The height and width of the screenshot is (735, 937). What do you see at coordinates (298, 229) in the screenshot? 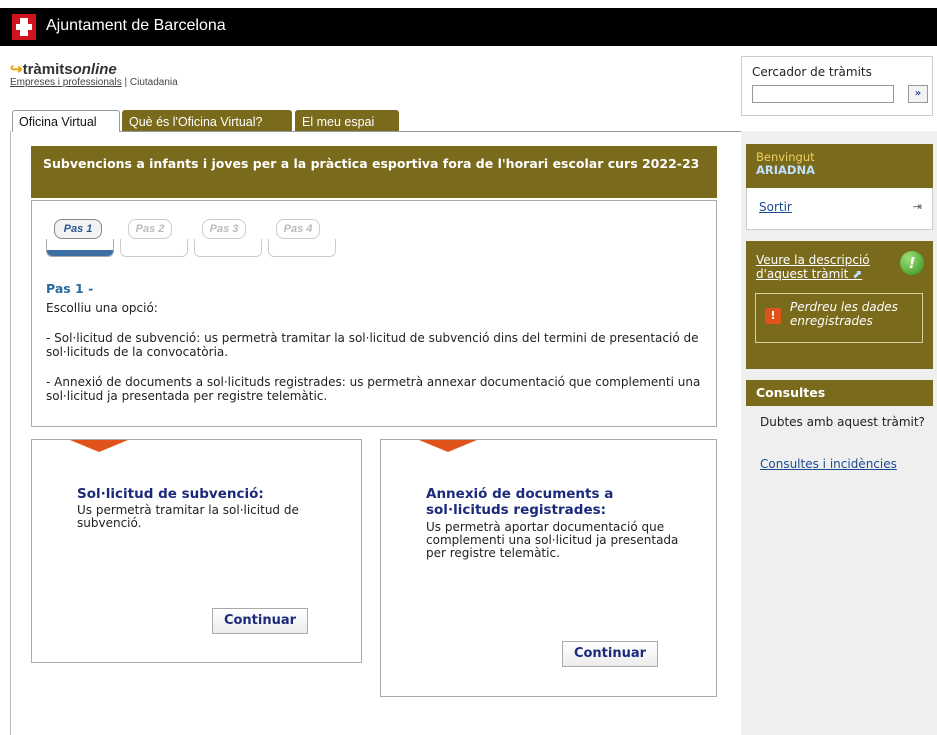
I see `step-4: Pas 4` at bounding box center [298, 229].